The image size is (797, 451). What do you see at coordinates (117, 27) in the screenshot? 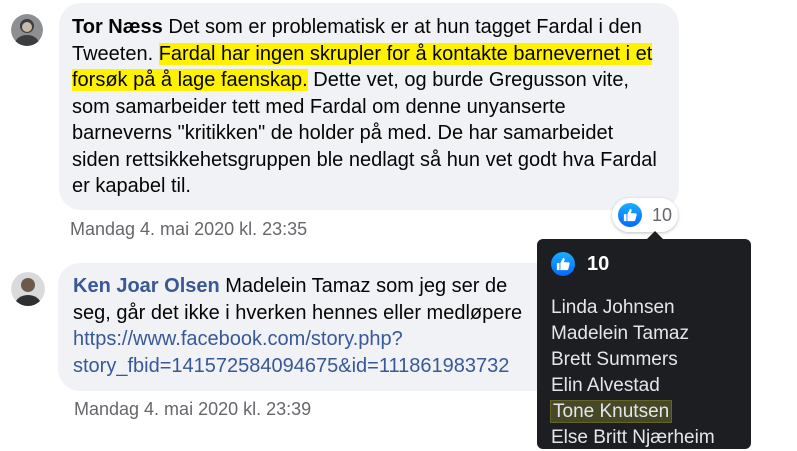
I see `comment-author: Tor Næss` at bounding box center [117, 27].